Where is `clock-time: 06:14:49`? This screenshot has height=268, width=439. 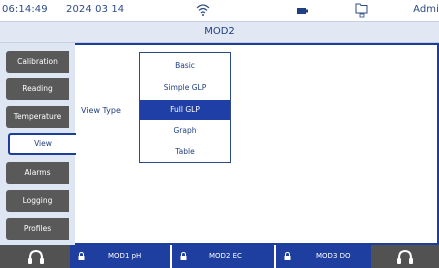
clock-time: 06:14:49 is located at coordinates (25, 9).